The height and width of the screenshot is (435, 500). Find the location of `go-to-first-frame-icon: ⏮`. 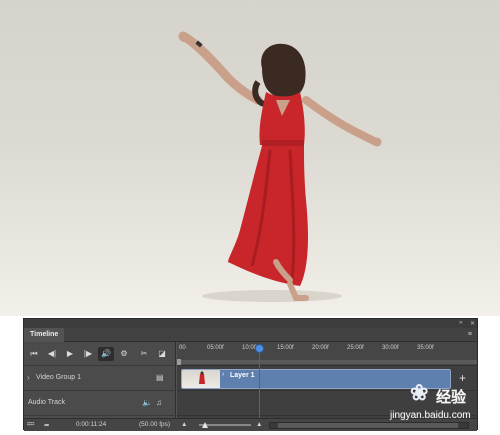

go-to-first-frame-icon: ⏮ is located at coordinates (34, 354).